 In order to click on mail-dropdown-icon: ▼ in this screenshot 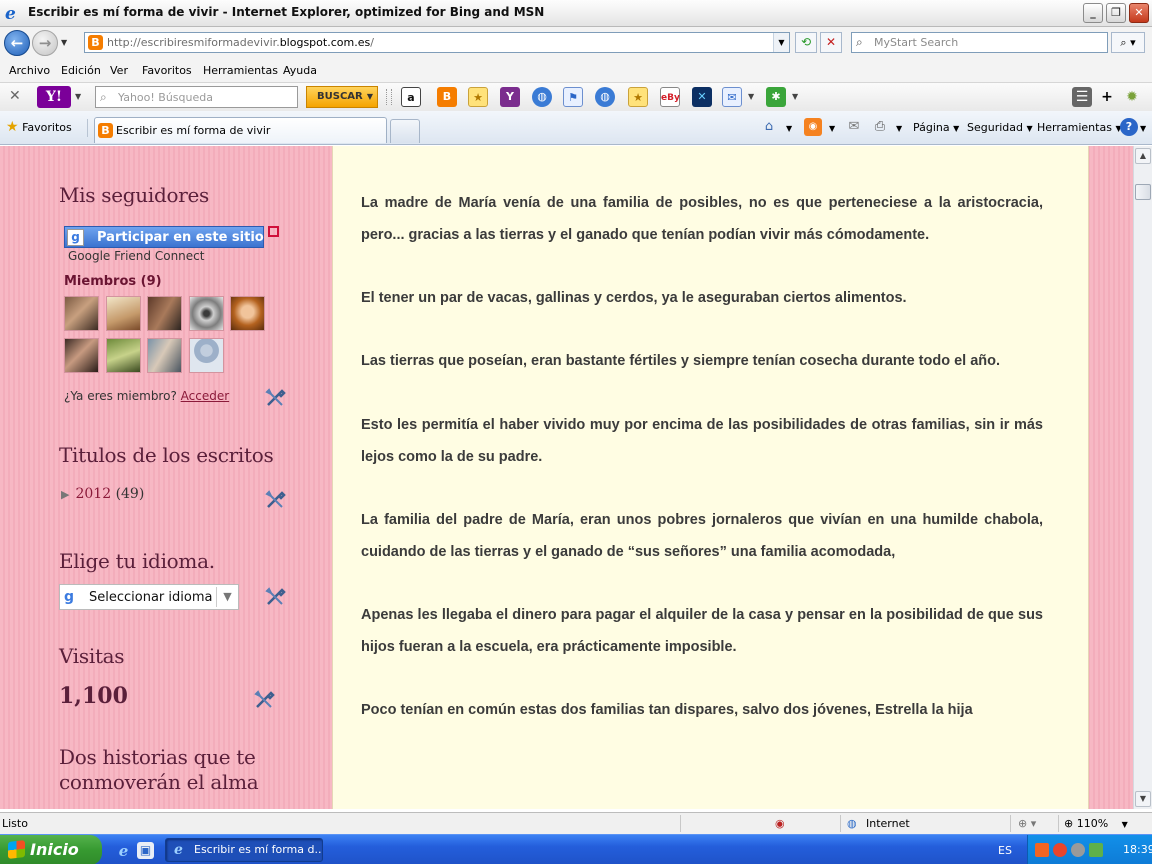, I will do `click(751, 96)`.